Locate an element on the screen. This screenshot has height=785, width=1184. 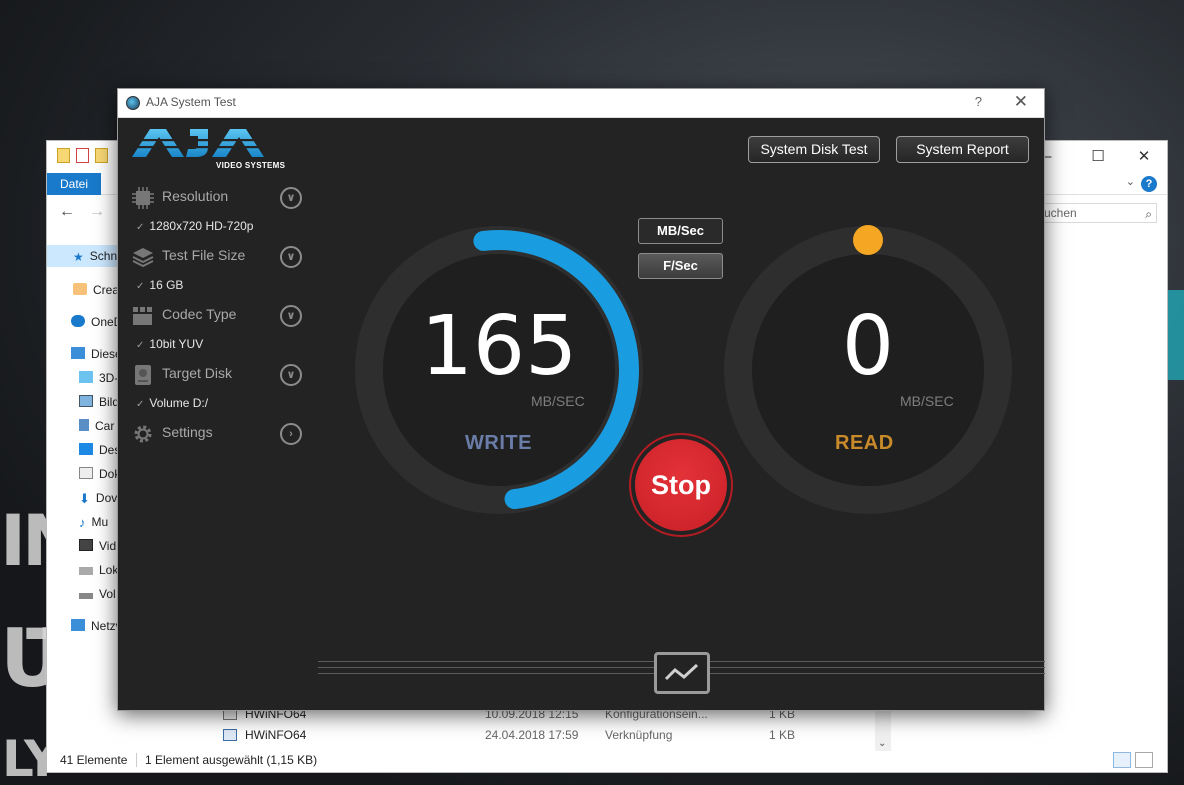
sidebar-item-documents: Dok is located at coordinates (99, 474).